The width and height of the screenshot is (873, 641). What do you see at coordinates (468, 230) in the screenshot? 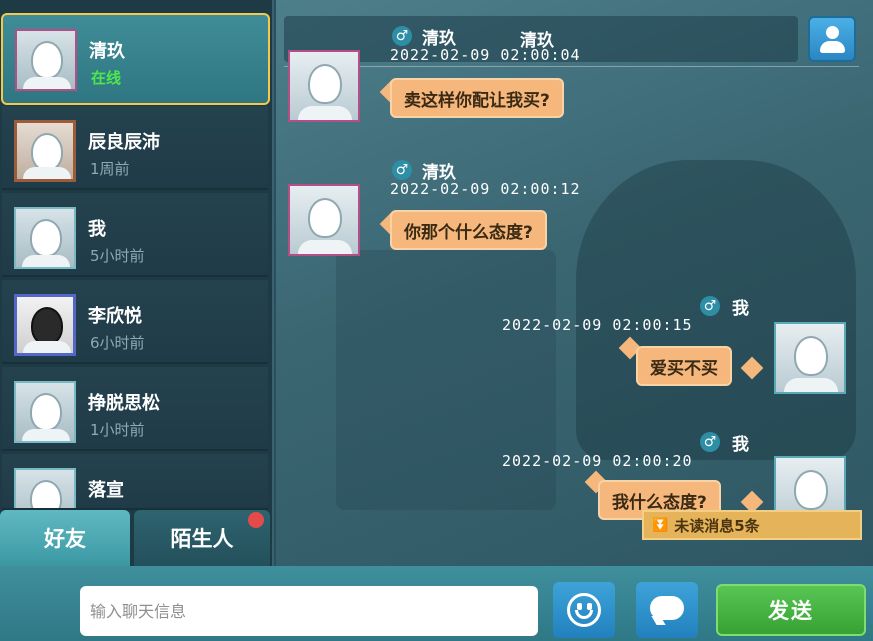
I see `message-bubble: 你那个什么态度?` at bounding box center [468, 230].